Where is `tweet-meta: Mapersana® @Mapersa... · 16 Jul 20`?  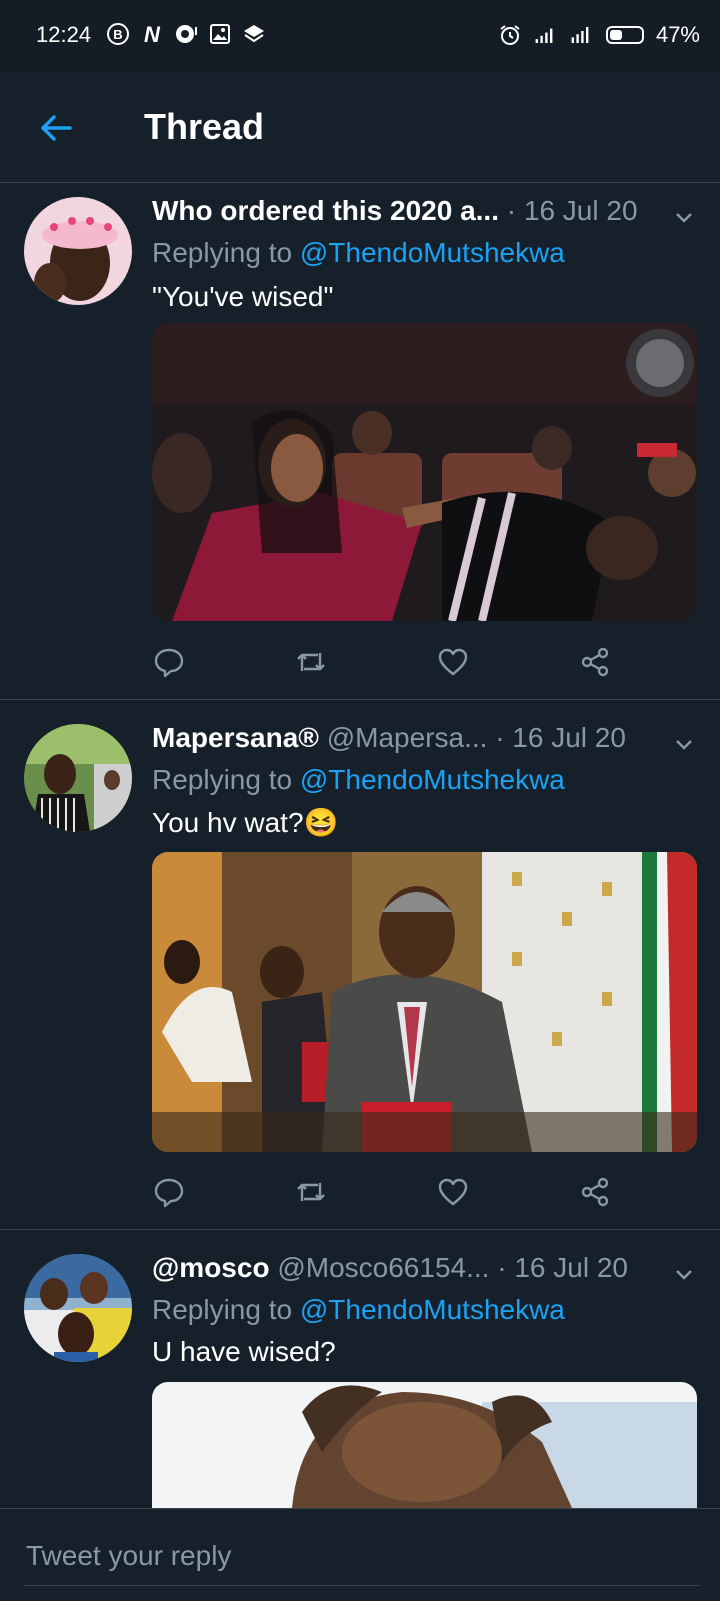
tweet-meta: Mapersana® @Mapersa... · 16 Jul 20 is located at coordinates (424, 741).